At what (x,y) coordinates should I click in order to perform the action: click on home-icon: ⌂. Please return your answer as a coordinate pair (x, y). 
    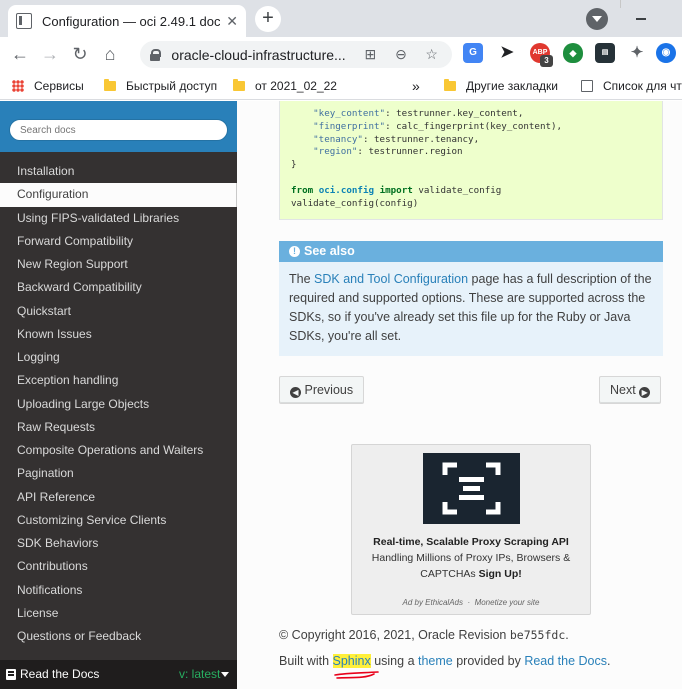
    Looking at the image, I should click on (110, 54).